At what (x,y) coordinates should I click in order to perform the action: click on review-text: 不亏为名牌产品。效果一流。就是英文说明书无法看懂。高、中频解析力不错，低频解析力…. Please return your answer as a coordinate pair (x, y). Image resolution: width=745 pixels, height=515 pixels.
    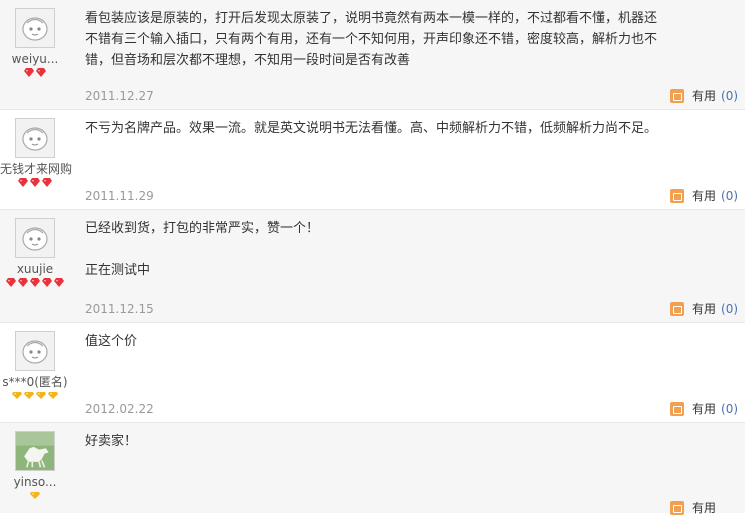
    Looking at the image, I should click on (371, 128).